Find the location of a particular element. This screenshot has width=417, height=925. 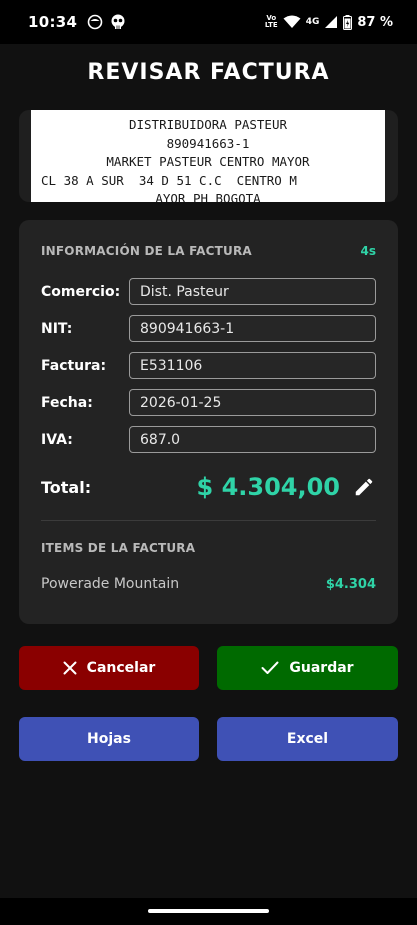

sheets-button-label: Hojas is located at coordinates (109, 739).